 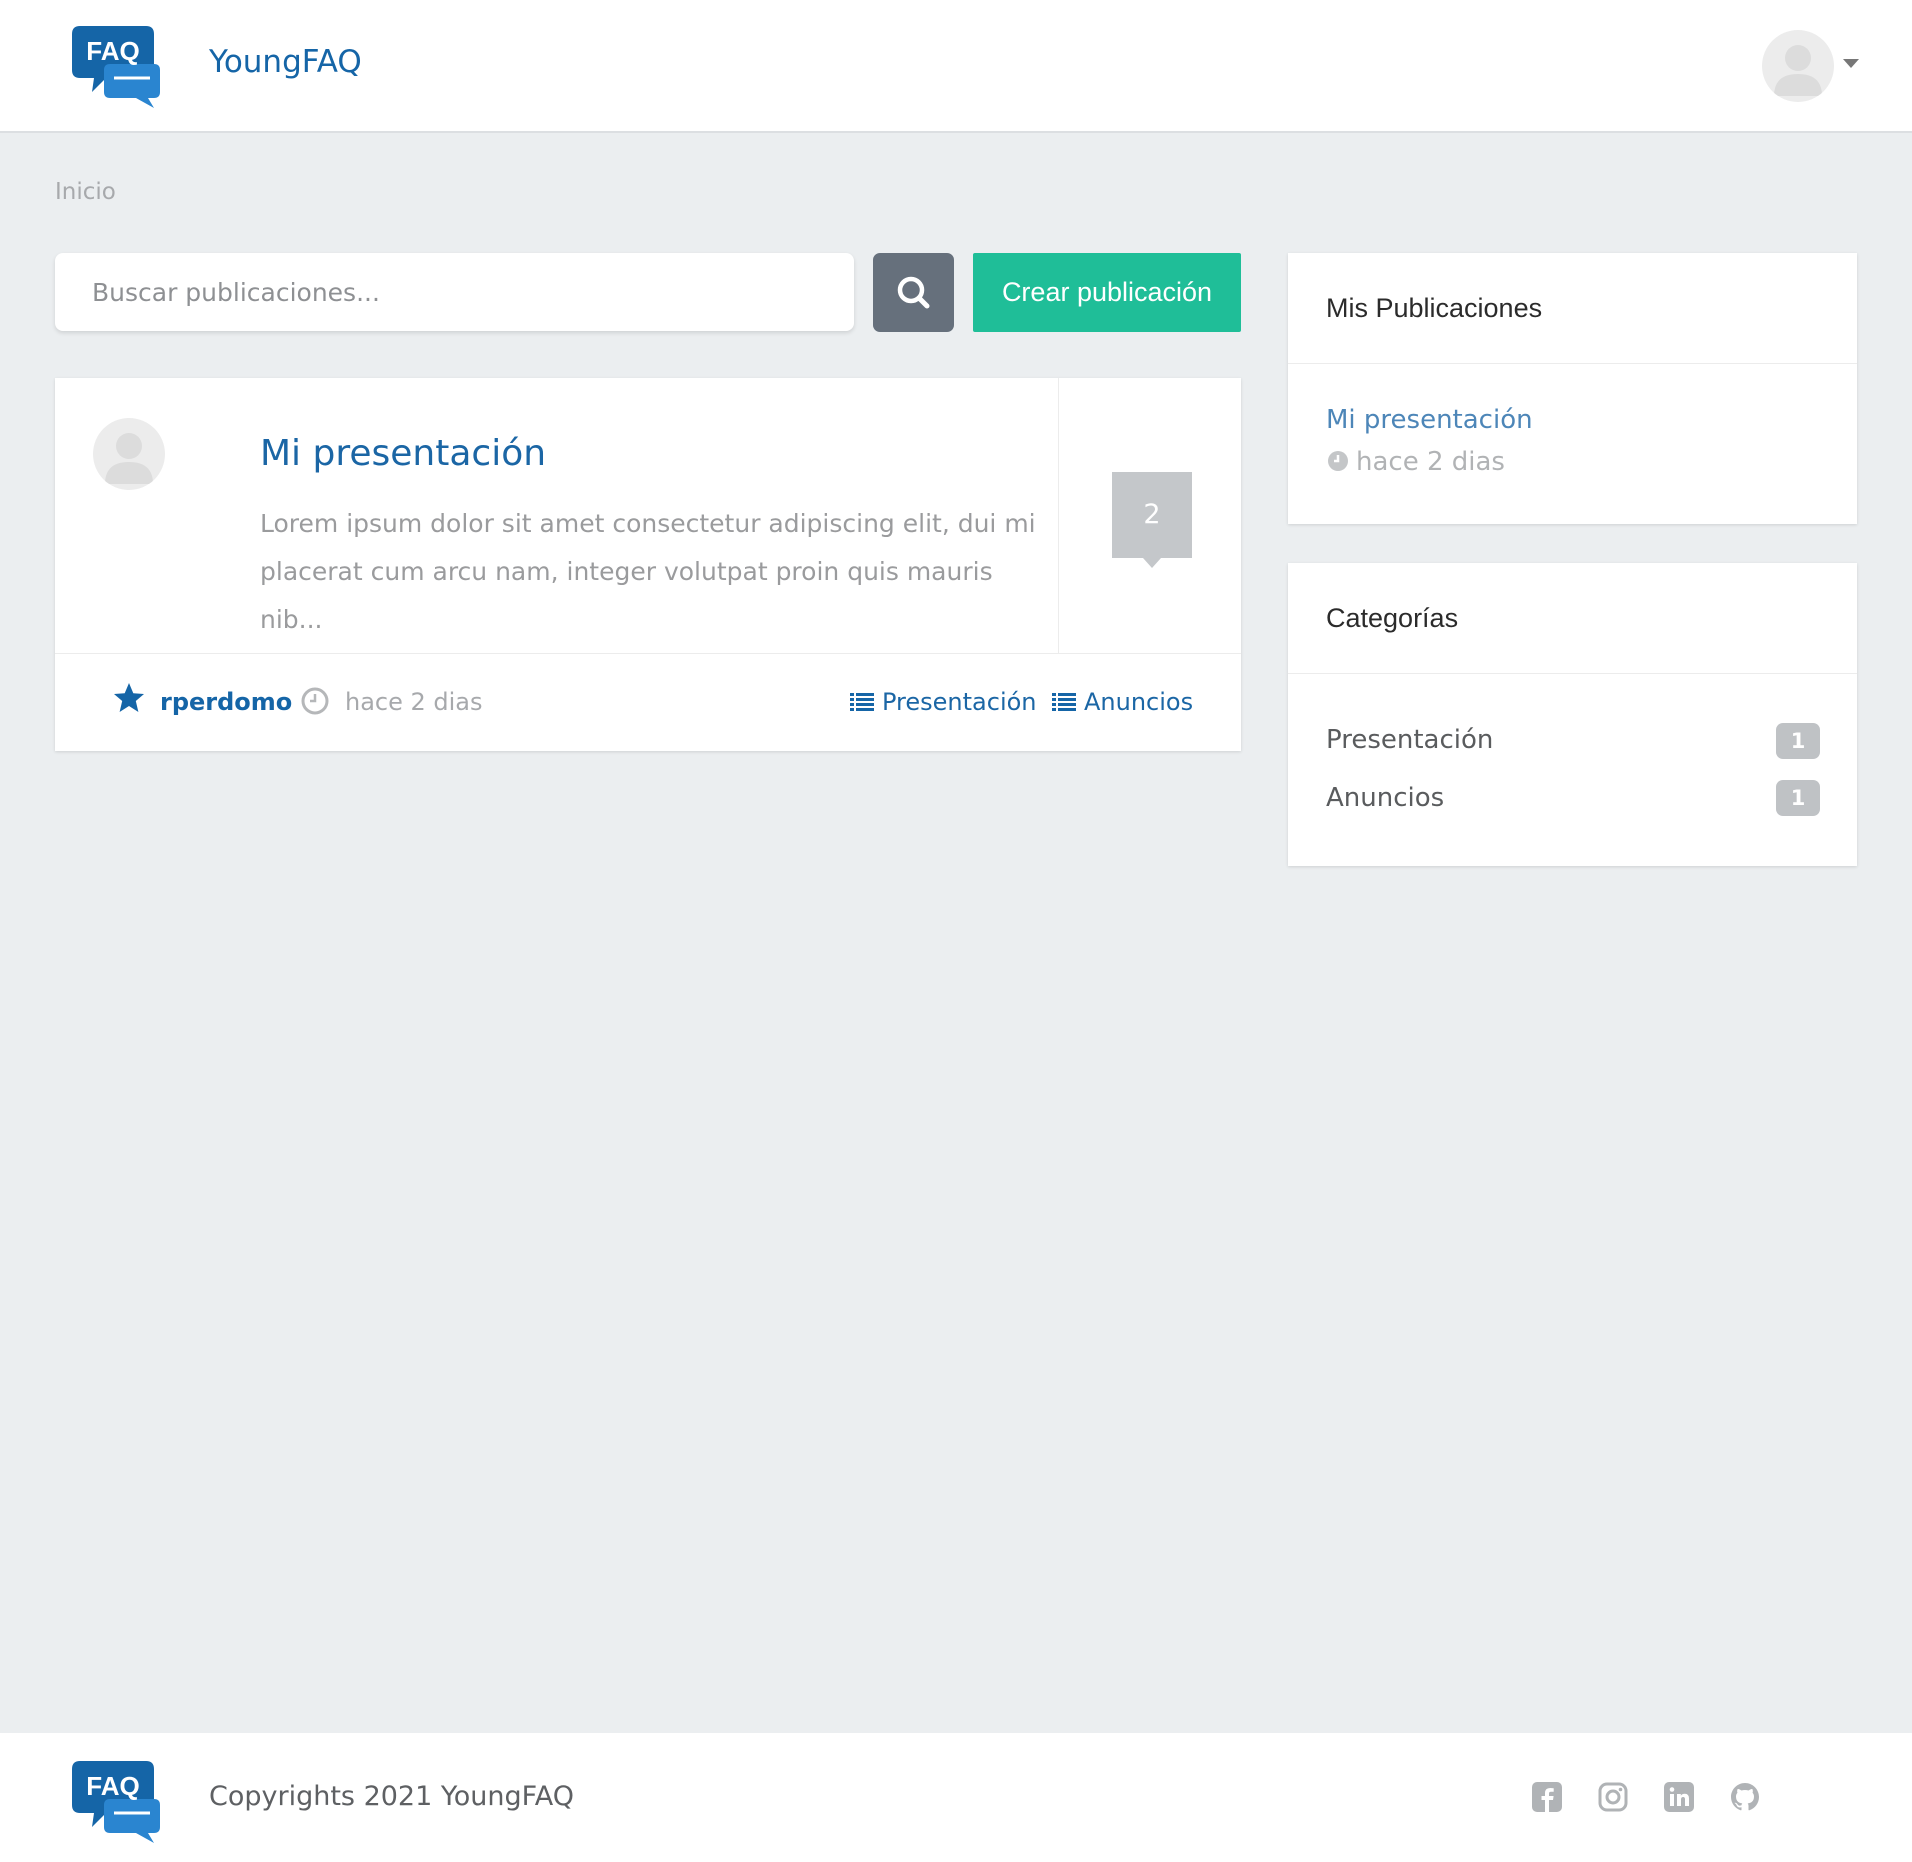 I want to click on my-post-link: Mi presentación, so click(x=1429, y=420).